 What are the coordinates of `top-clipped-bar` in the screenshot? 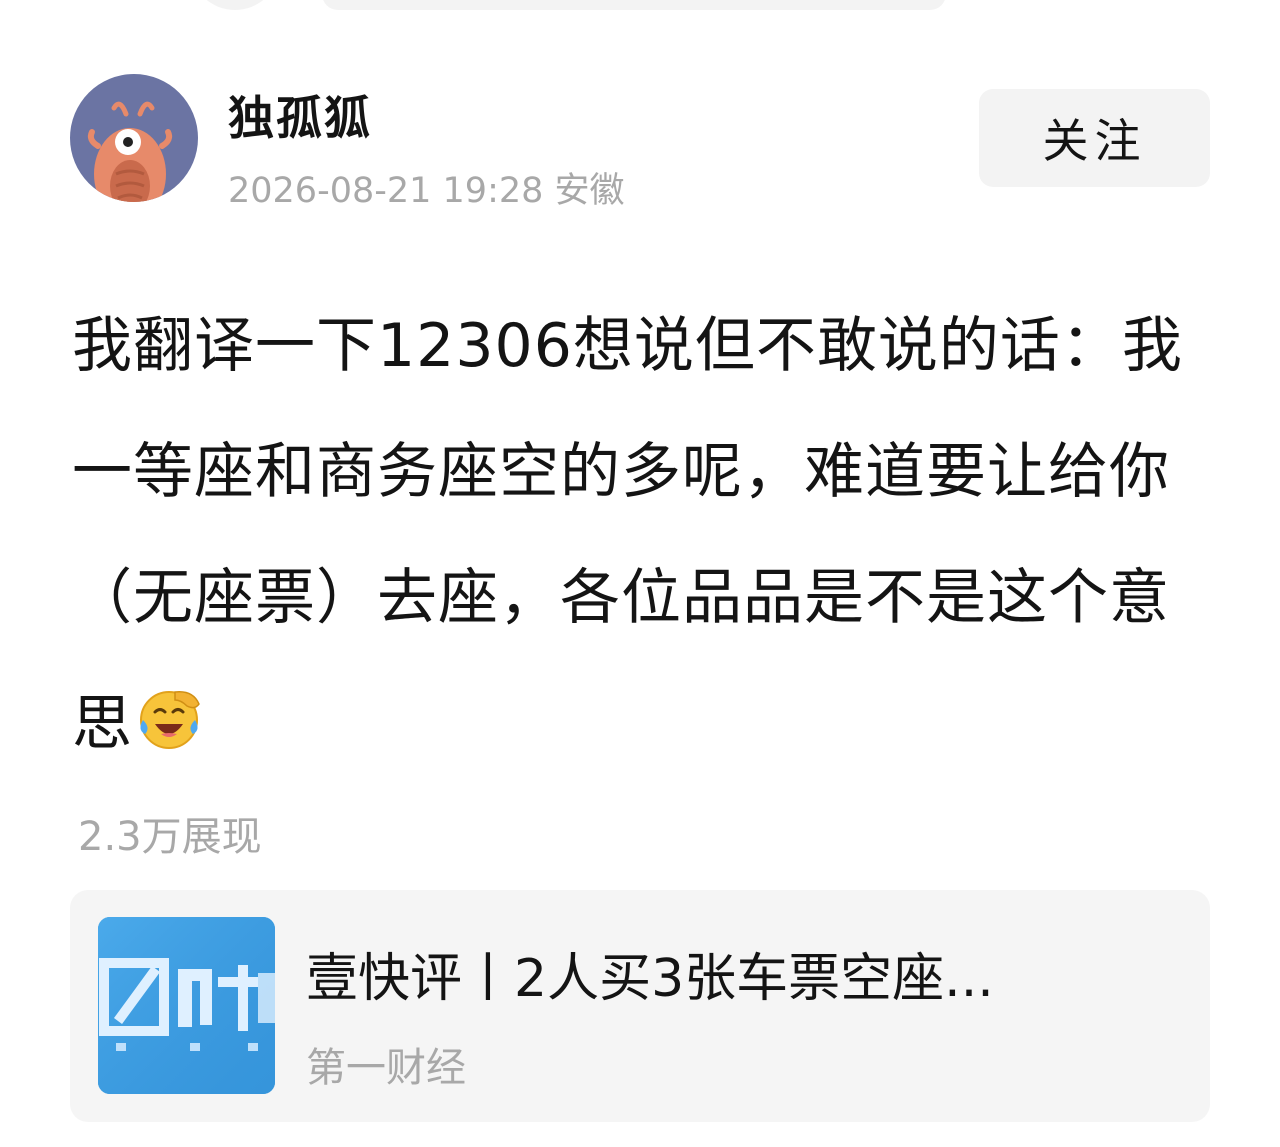 It's located at (640, 8).